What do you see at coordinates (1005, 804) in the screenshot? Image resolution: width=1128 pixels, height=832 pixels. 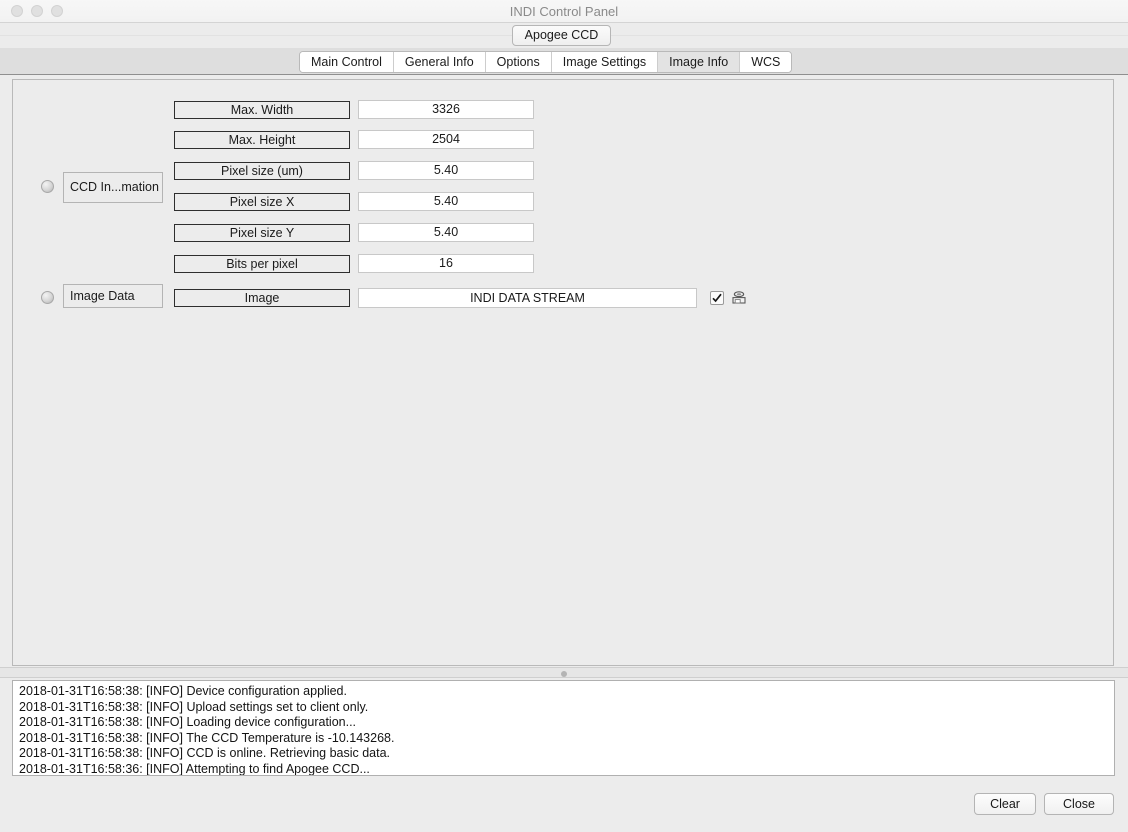 I see `clear-button: Clear` at bounding box center [1005, 804].